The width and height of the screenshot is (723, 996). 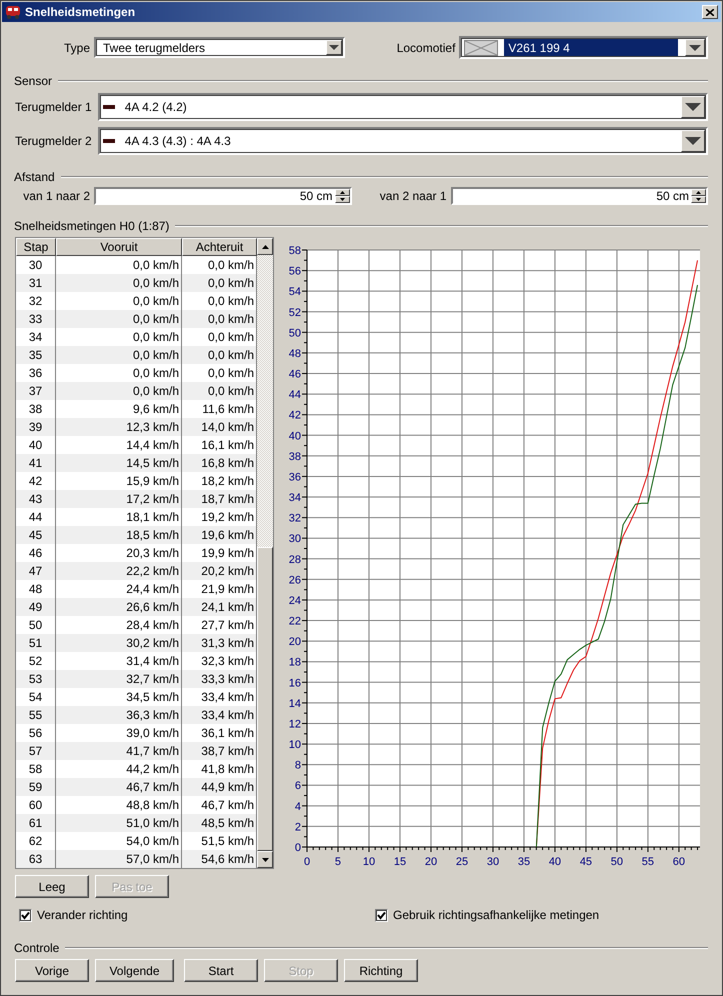 I want to click on close-button, so click(x=710, y=12).